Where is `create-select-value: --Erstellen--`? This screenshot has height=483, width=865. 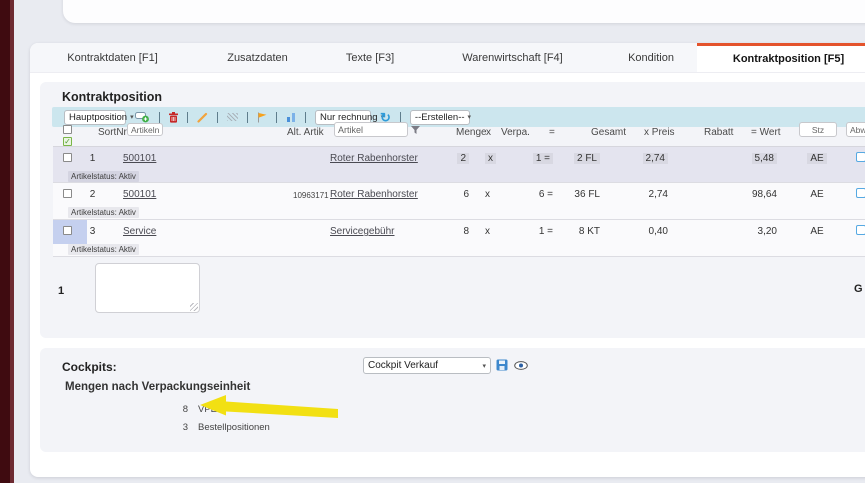
create-select-value: --Erstellen-- is located at coordinates (439, 117).